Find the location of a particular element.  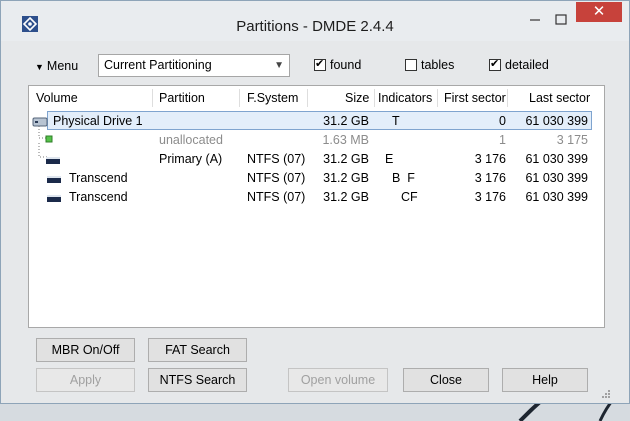

ntfs-search-button: NTFS Search is located at coordinates (197, 380).